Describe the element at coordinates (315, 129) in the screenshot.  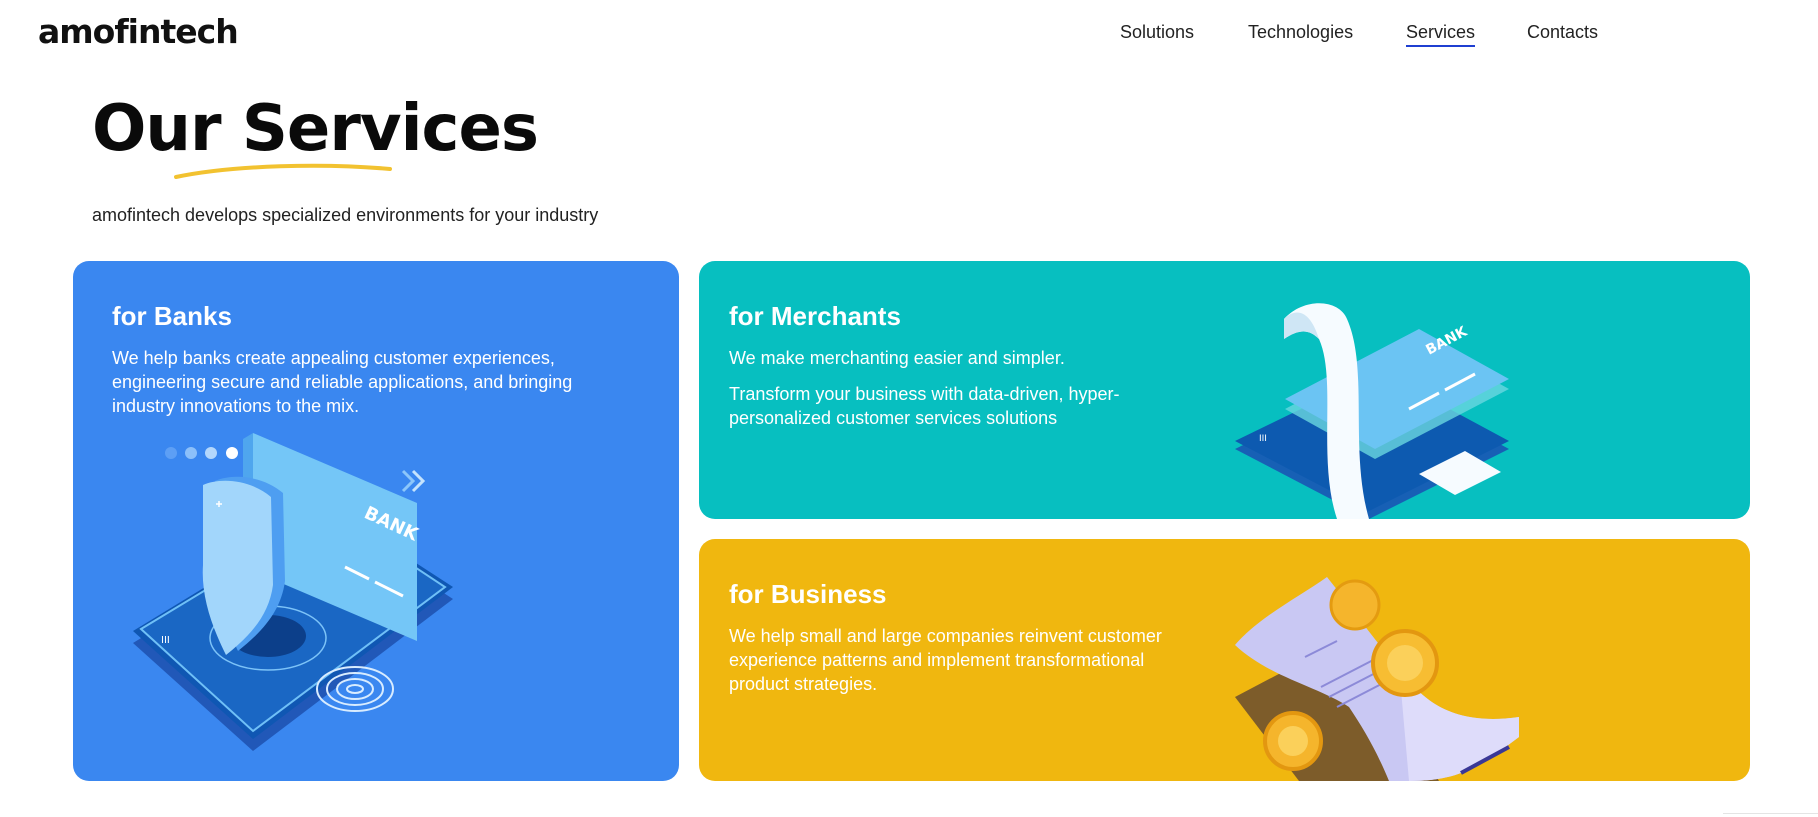
I see `page-title: Our Services` at that location.